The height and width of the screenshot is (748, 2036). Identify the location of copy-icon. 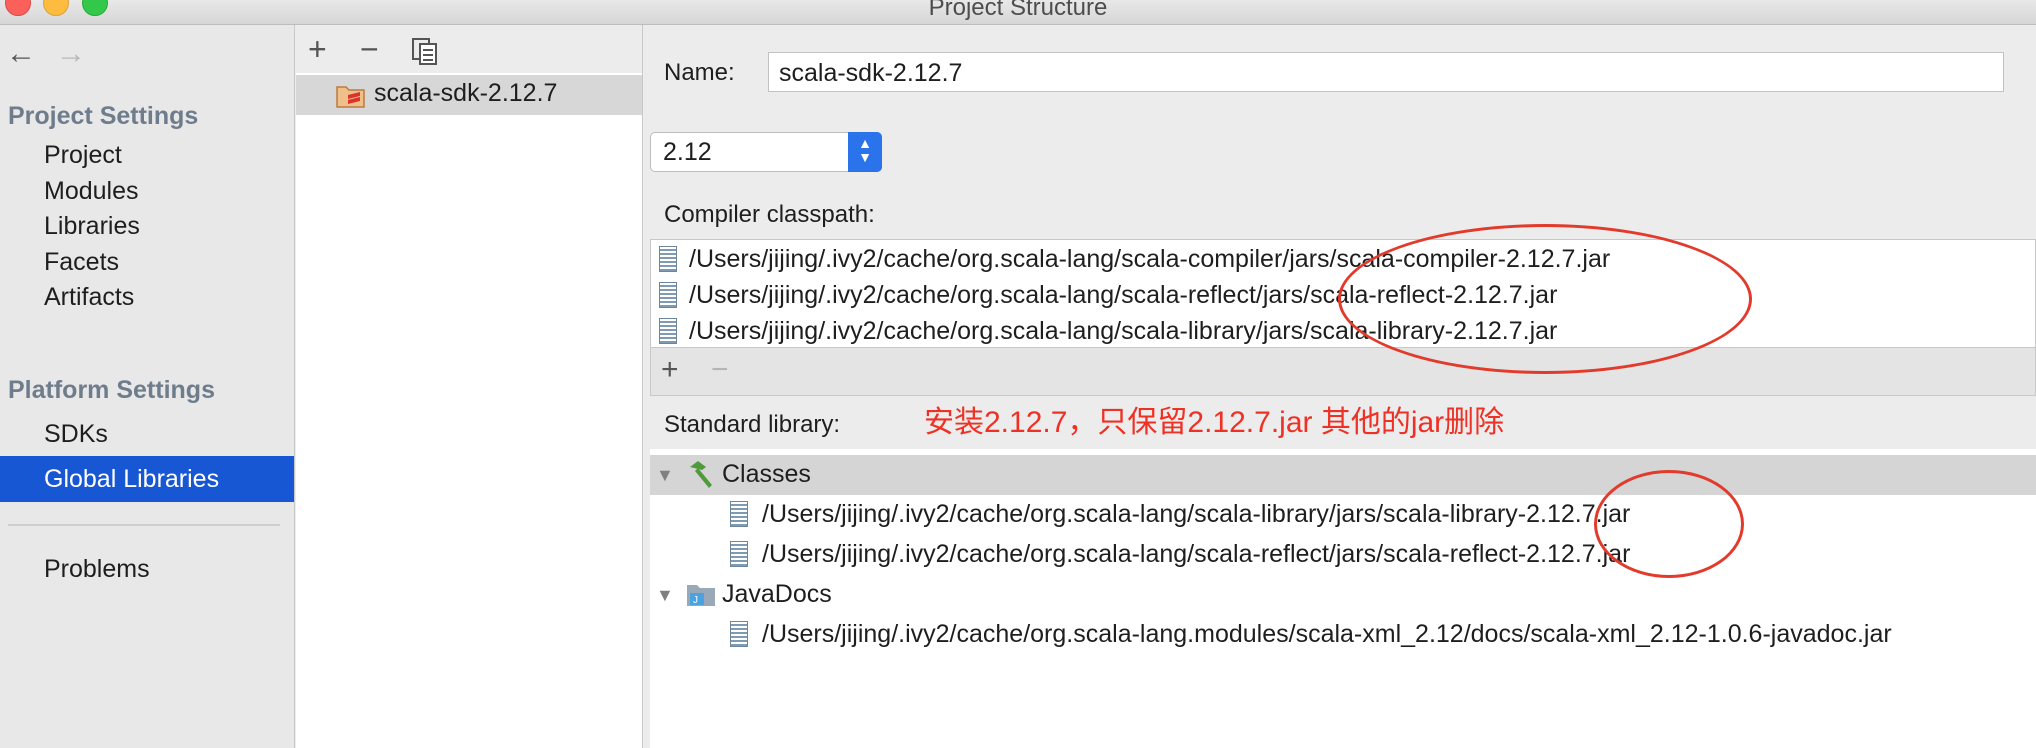
(425, 55).